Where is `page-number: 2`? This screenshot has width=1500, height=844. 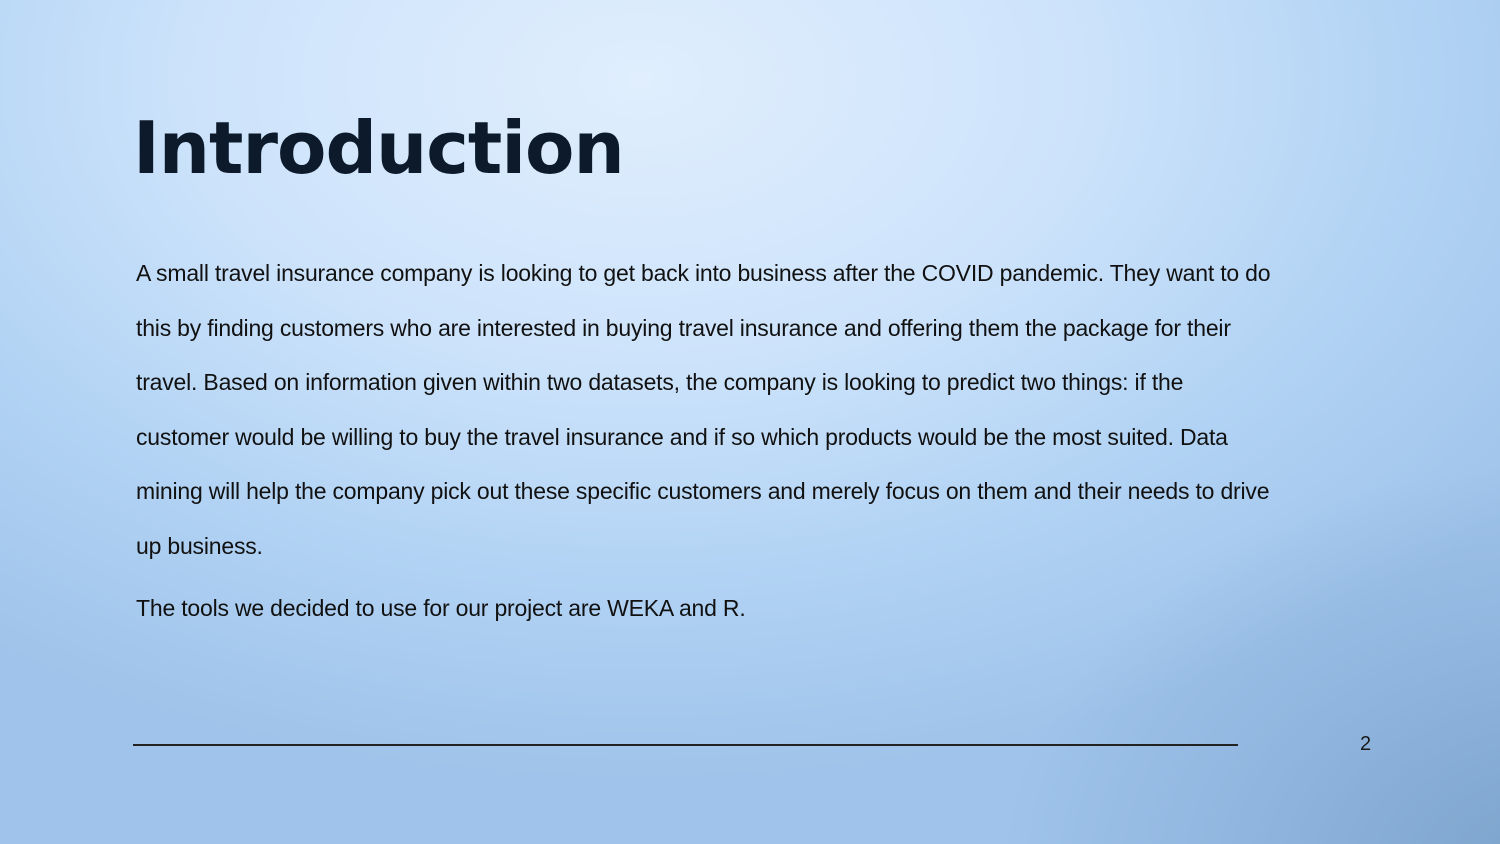
page-number: 2 is located at coordinates (1366, 744).